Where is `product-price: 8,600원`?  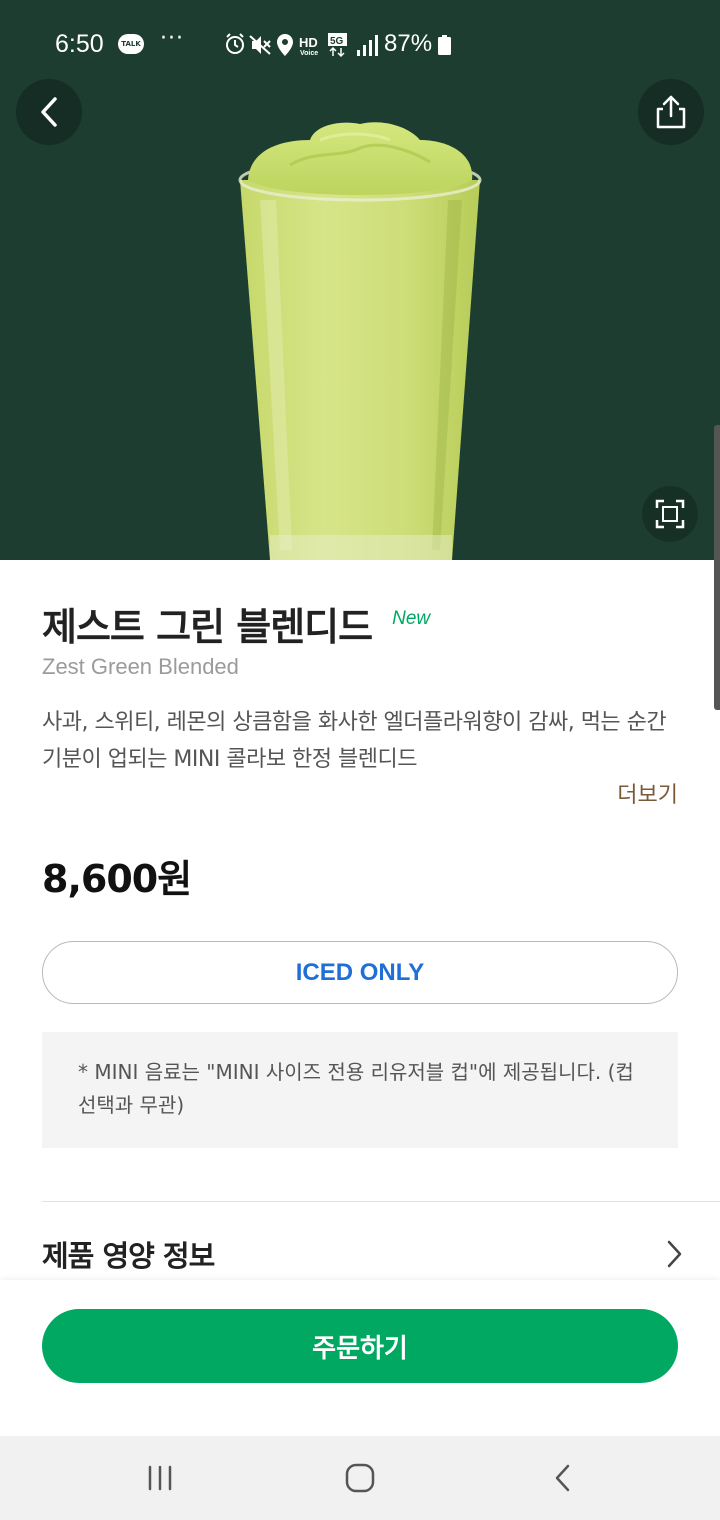 product-price: 8,600원 is located at coordinates (117, 879).